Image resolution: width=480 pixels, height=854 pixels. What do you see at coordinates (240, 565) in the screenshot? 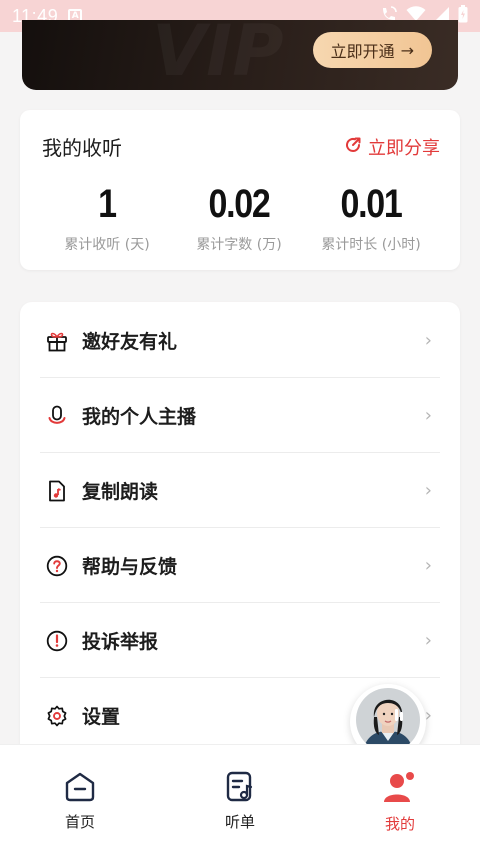
I see `menu-item-help-feedback: 帮助与反馈 ›` at bounding box center [240, 565].